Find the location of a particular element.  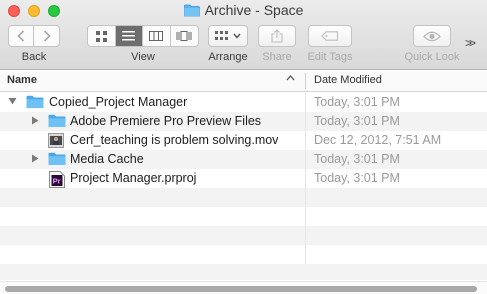

window-title: Archive - Space is located at coordinates (243, 11).